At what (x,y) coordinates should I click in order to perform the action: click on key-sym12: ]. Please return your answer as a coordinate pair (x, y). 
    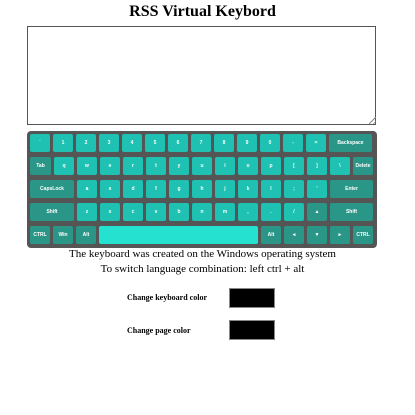
    Looking at the image, I should click on (317, 166).